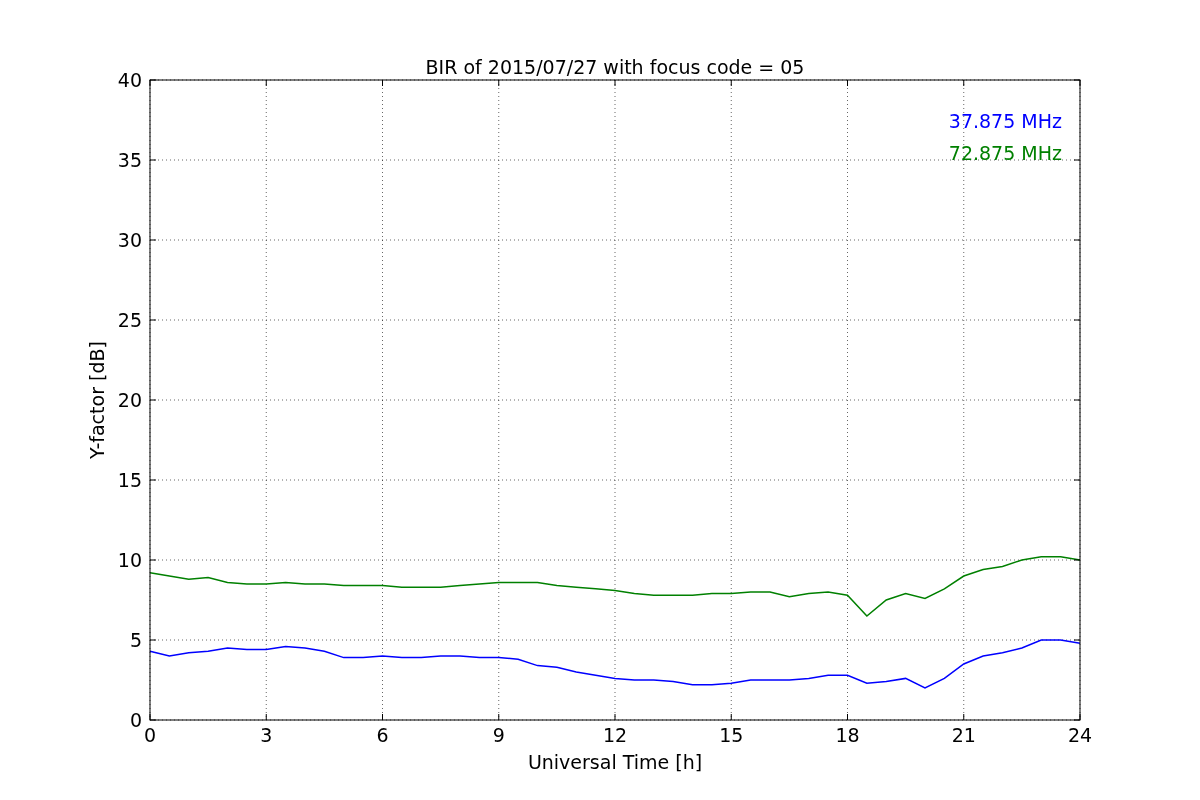 The height and width of the screenshot is (800, 1200). I want to click on y-tick-label: 20, so click(129, 400).